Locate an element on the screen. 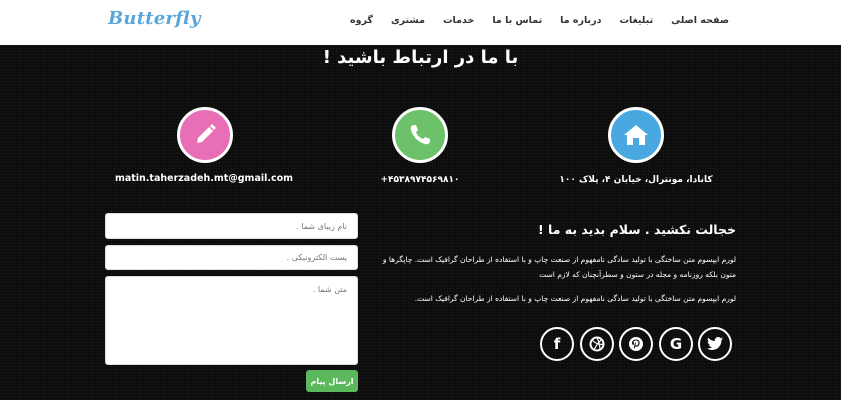 The image size is (841, 400). phone-icon-circle is located at coordinates (420, 135).